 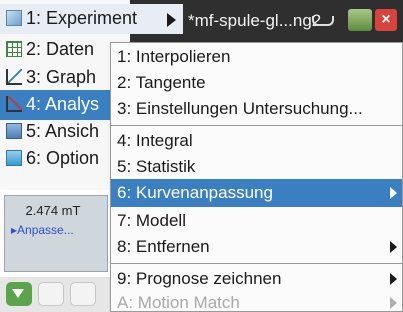 I want to click on submenu-item-label: 4: Integral, so click(x=155, y=140).